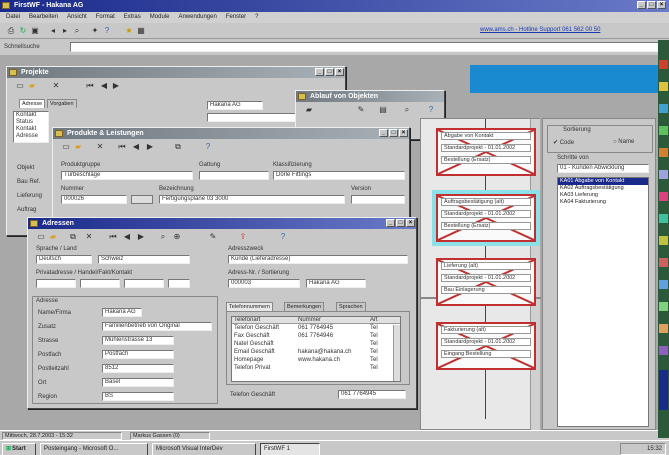 The height and width of the screenshot is (455, 669). I want to click on task-firstwf: FirstWF 1, so click(290, 449).